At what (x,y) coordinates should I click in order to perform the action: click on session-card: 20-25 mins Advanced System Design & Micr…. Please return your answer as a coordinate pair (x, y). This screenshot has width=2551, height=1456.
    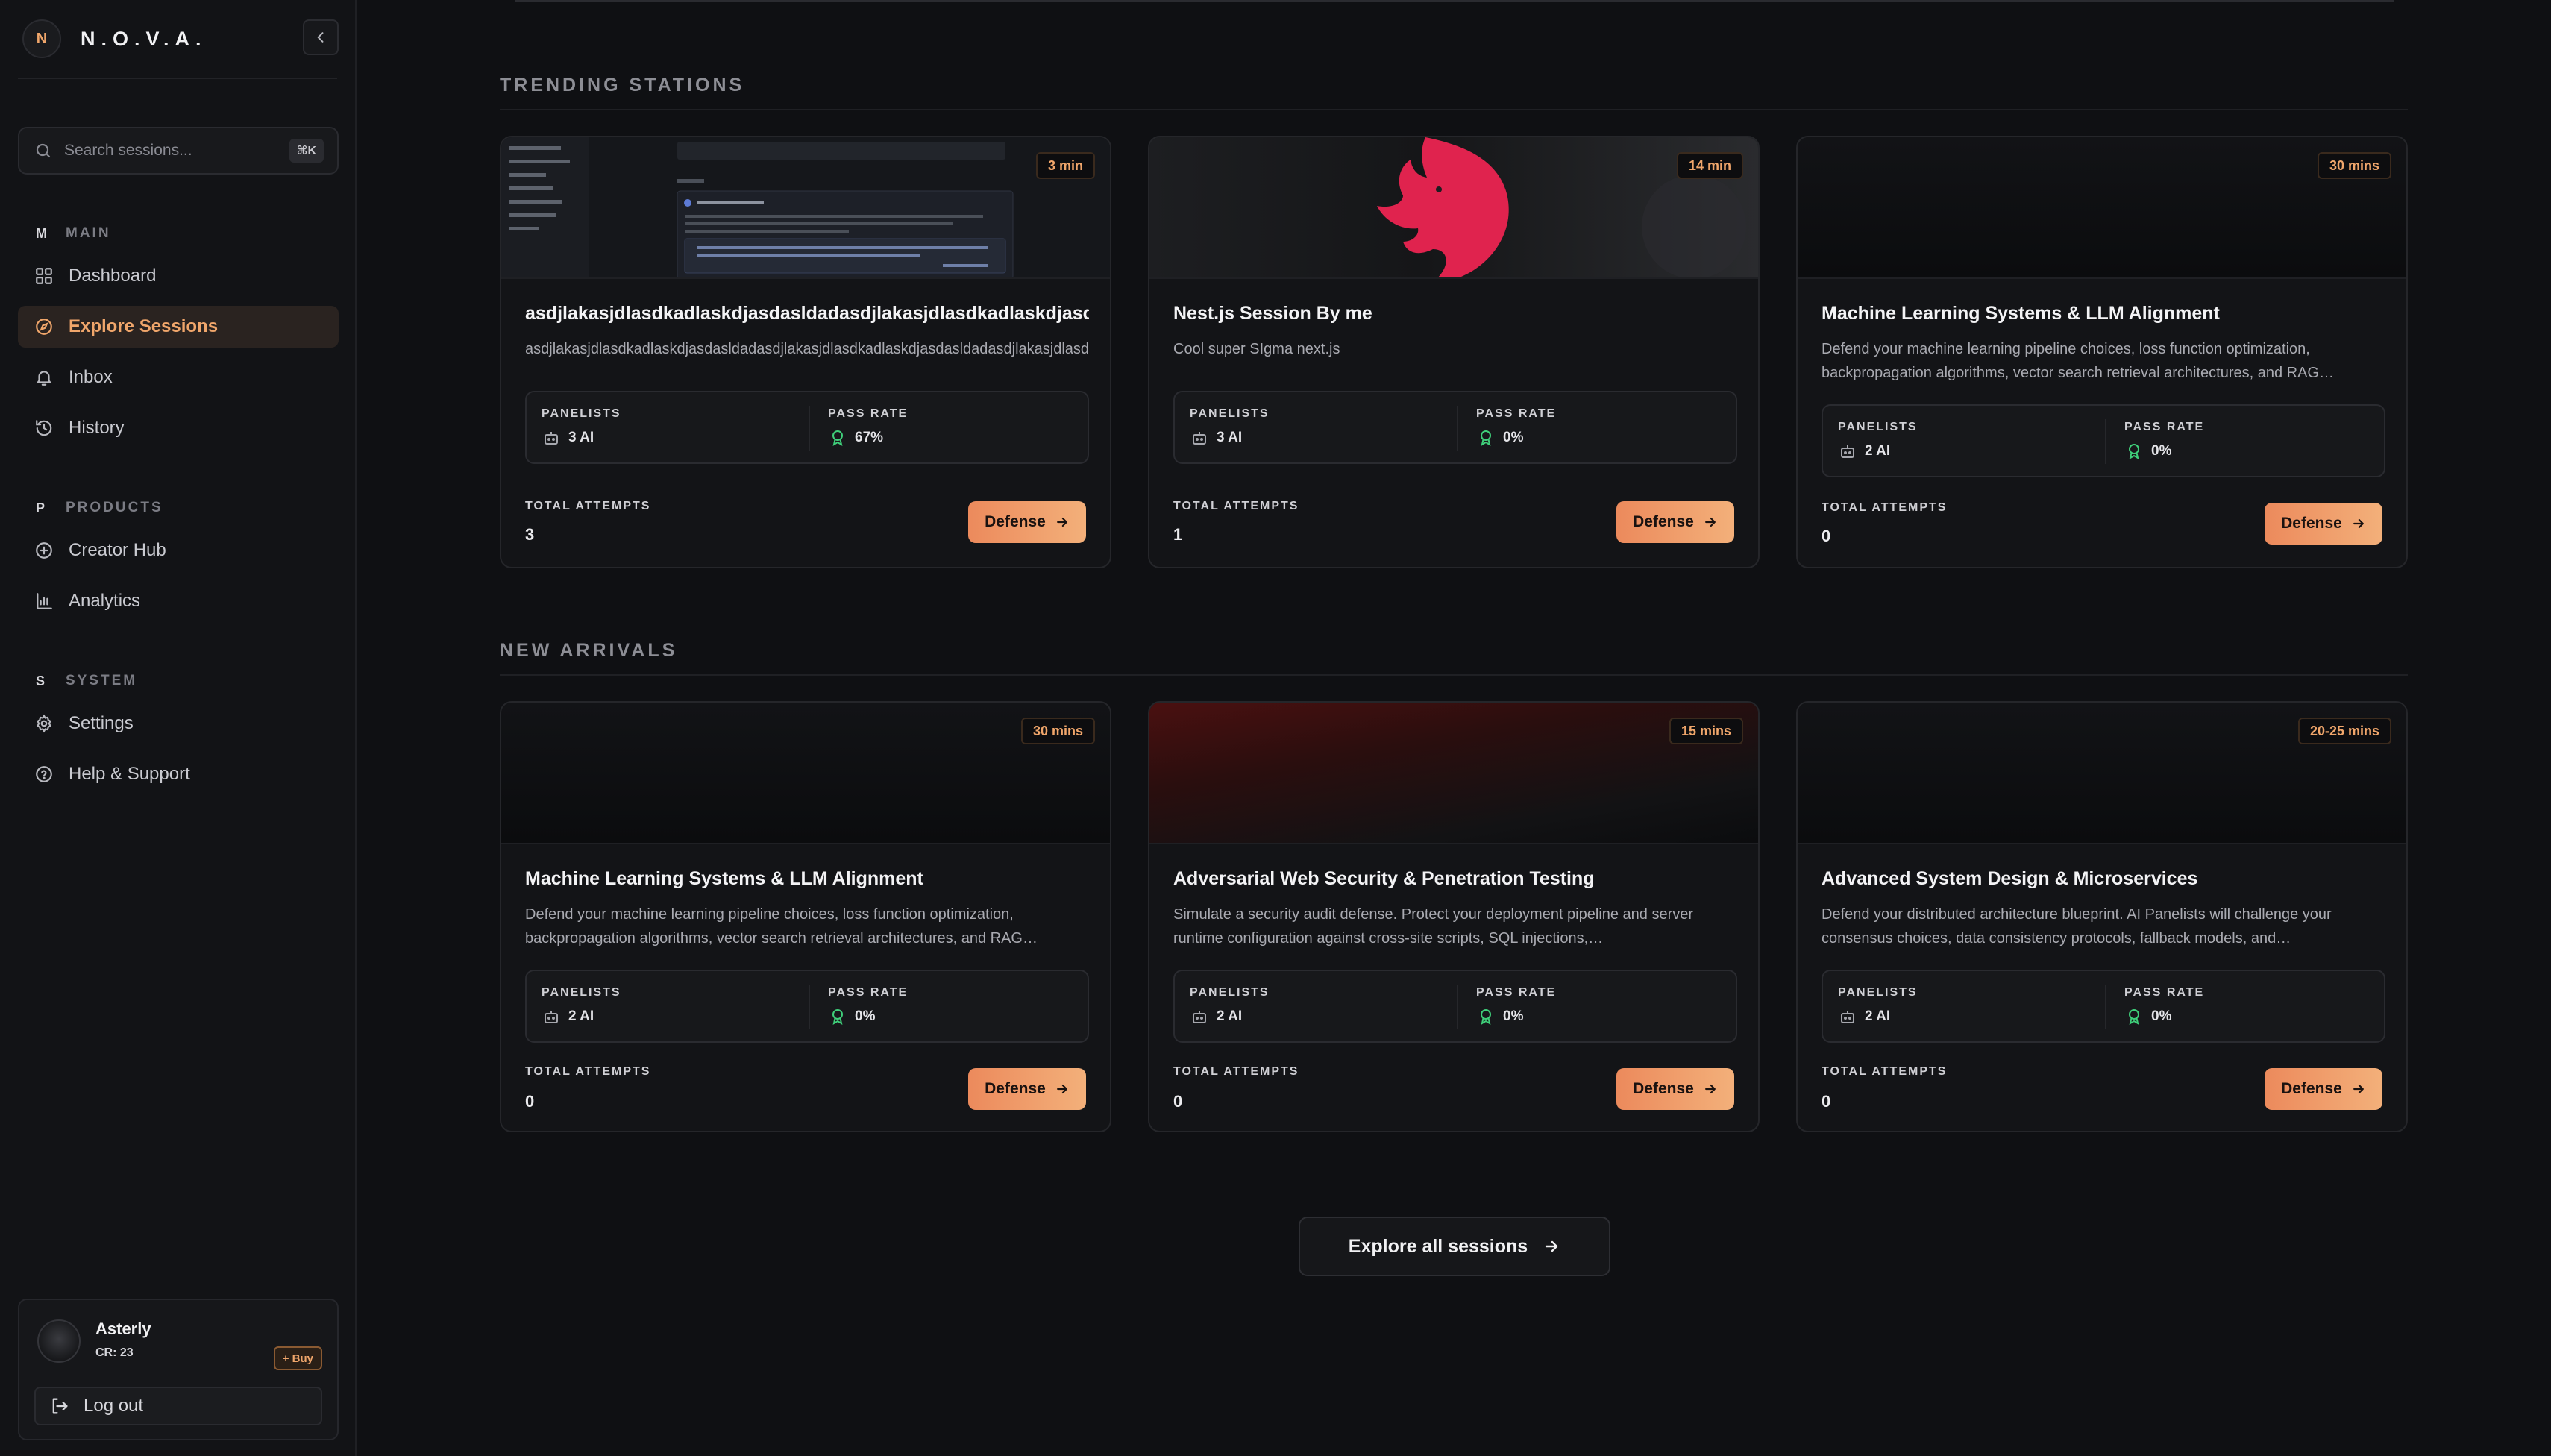
    Looking at the image, I should click on (2102, 916).